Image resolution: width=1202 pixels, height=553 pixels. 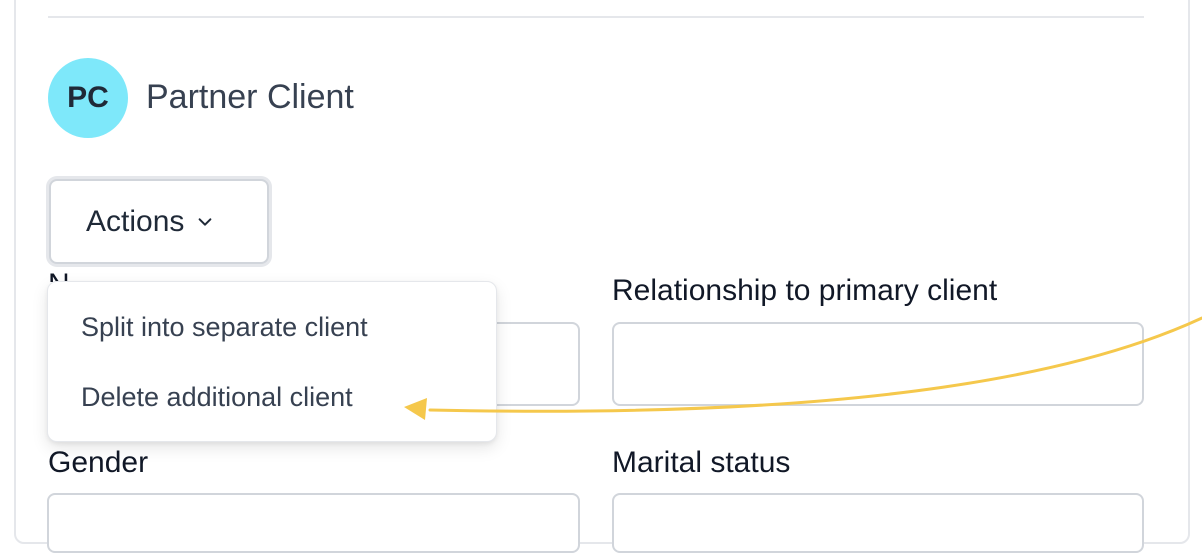 What do you see at coordinates (98, 462) in the screenshot?
I see `gender-label: Gender` at bounding box center [98, 462].